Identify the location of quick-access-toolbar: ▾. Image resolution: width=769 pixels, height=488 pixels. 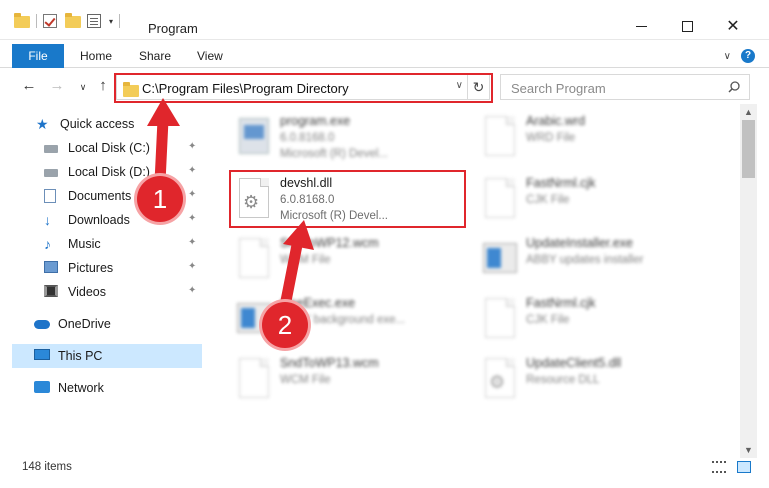
(67, 20).